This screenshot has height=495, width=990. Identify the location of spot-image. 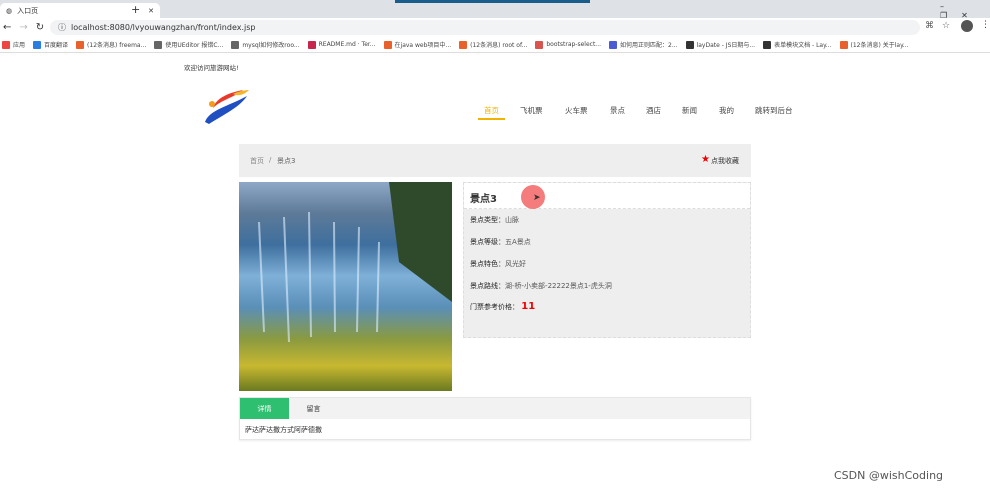
(345, 286).